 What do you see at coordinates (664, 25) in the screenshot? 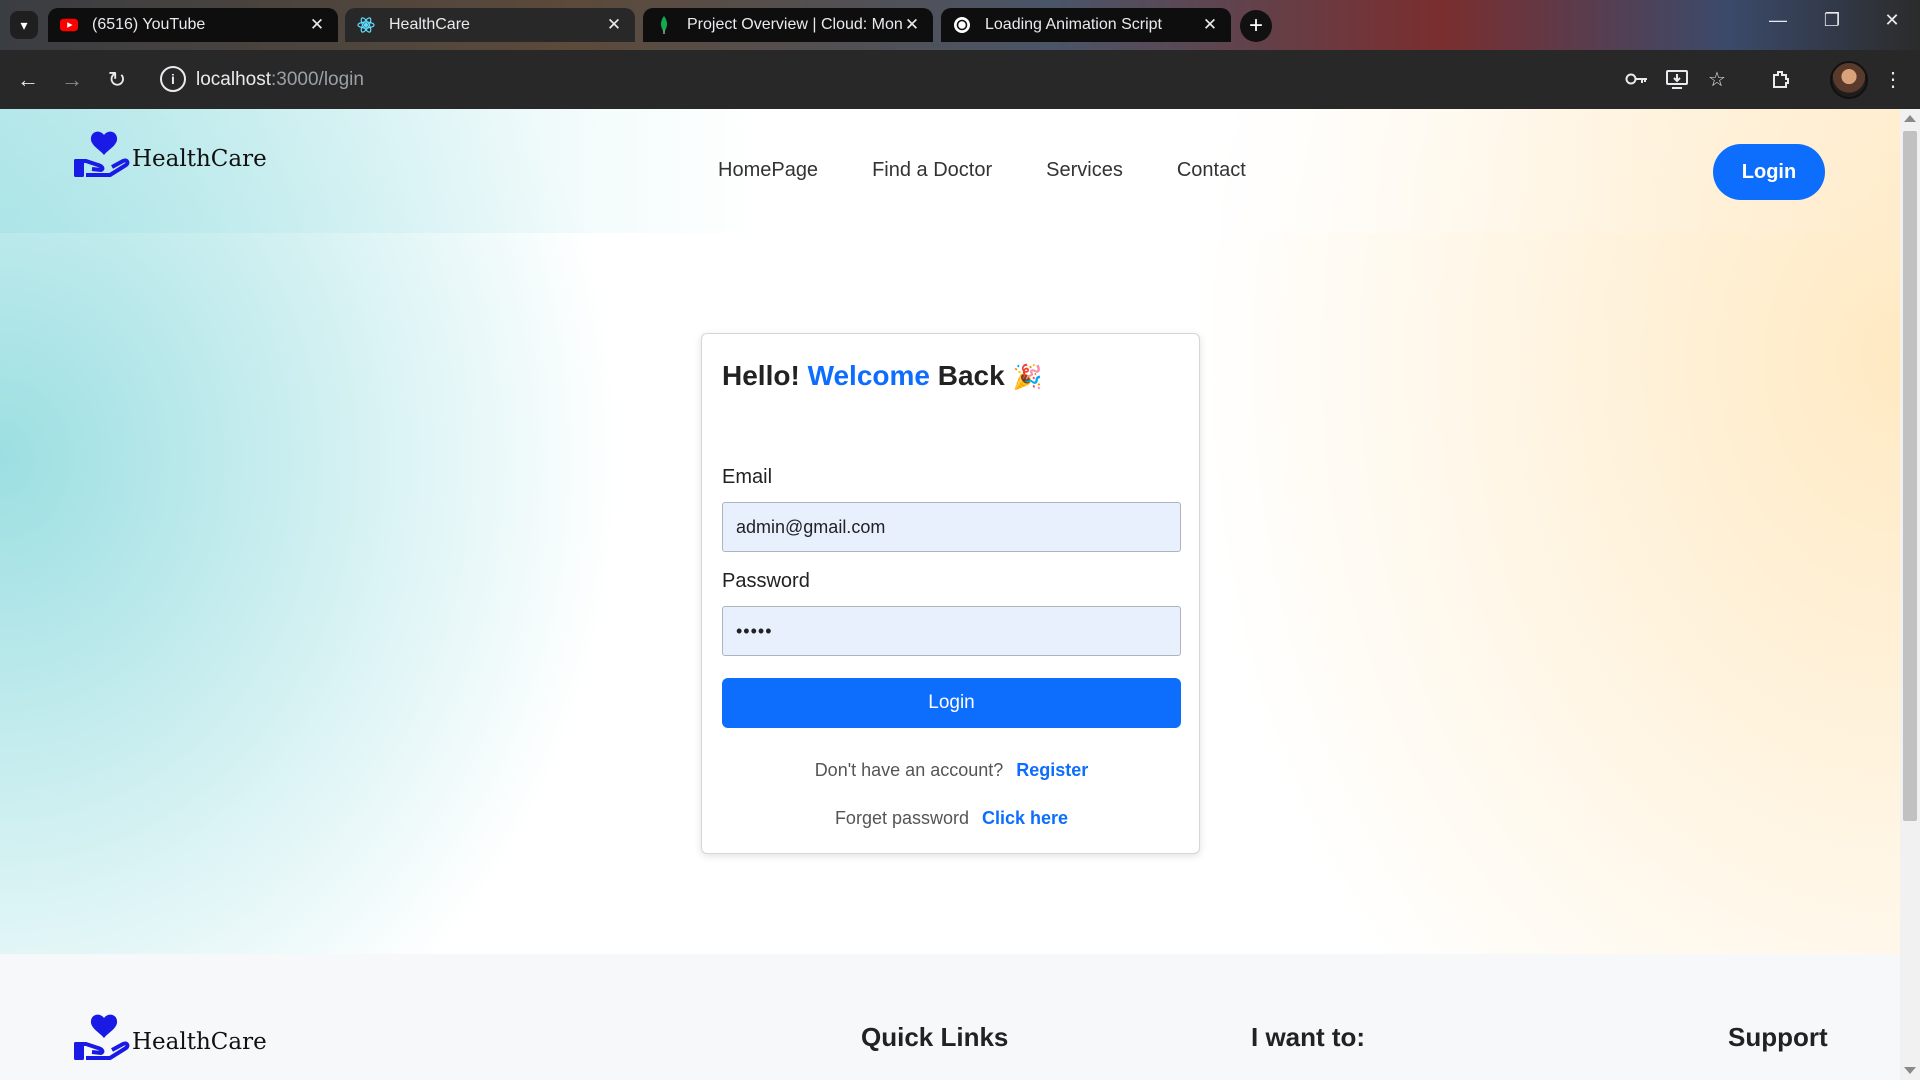
I see `mongodb-leaf-icon` at bounding box center [664, 25].